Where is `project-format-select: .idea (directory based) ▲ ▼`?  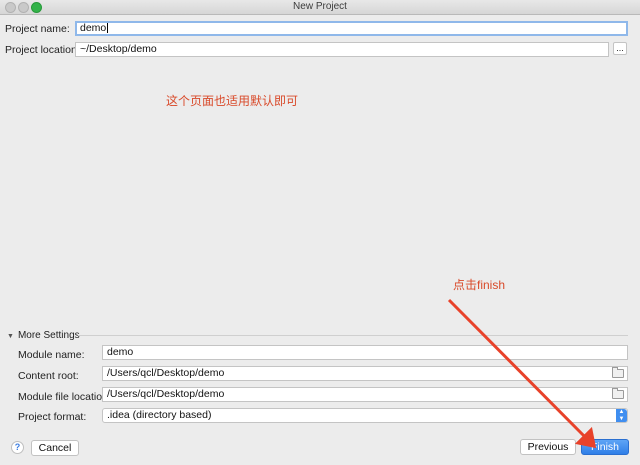
project-format-select: .idea (directory based) ▲ ▼ is located at coordinates (365, 415).